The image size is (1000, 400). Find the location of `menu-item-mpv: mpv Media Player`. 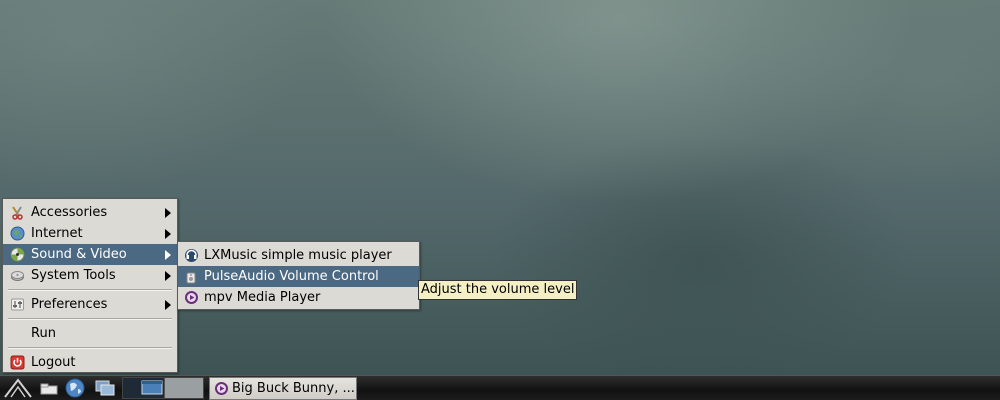

menu-item-mpv: mpv Media Player is located at coordinates (298, 297).